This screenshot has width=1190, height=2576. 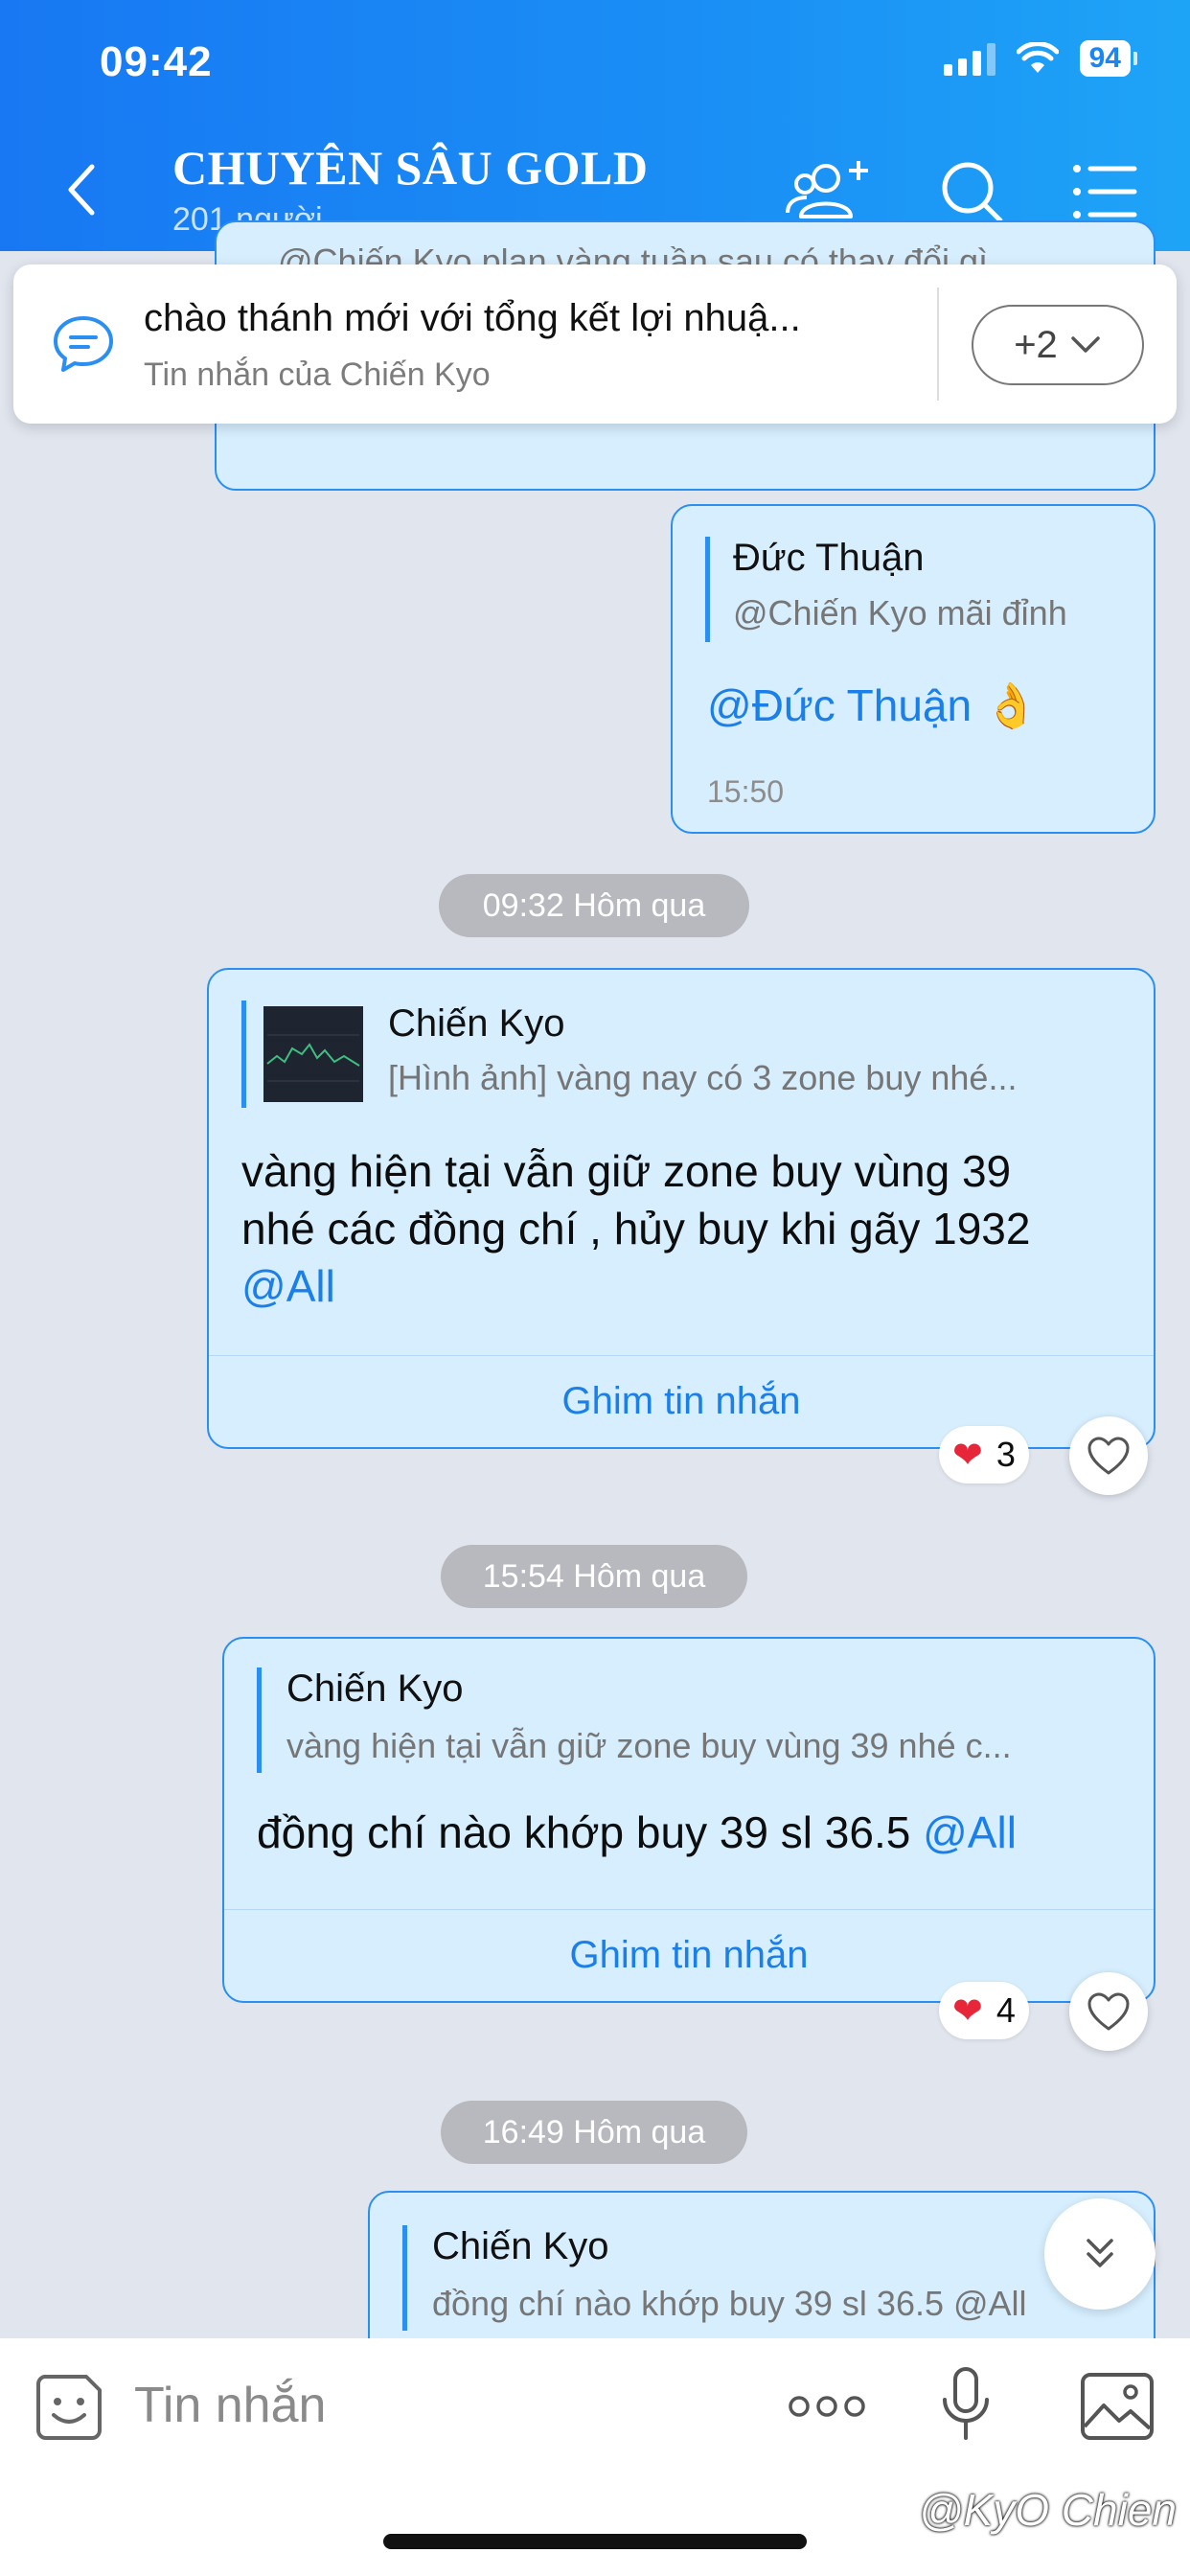 I want to click on quote-thumbnail, so click(x=313, y=1054).